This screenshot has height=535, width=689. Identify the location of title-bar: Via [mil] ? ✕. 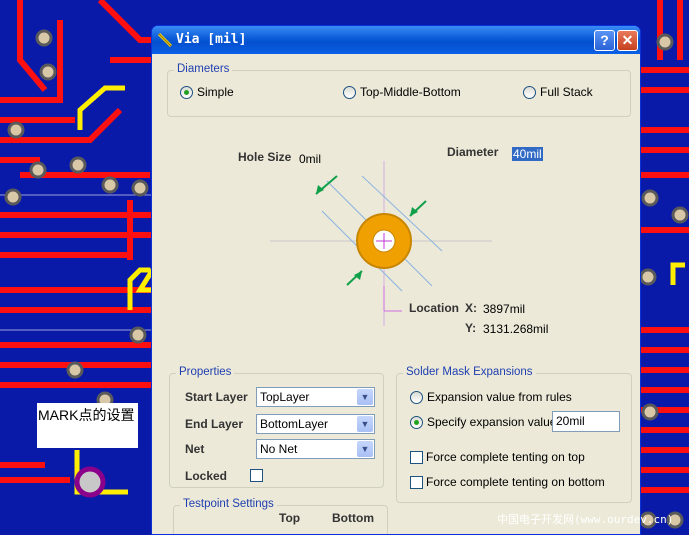
(396, 40).